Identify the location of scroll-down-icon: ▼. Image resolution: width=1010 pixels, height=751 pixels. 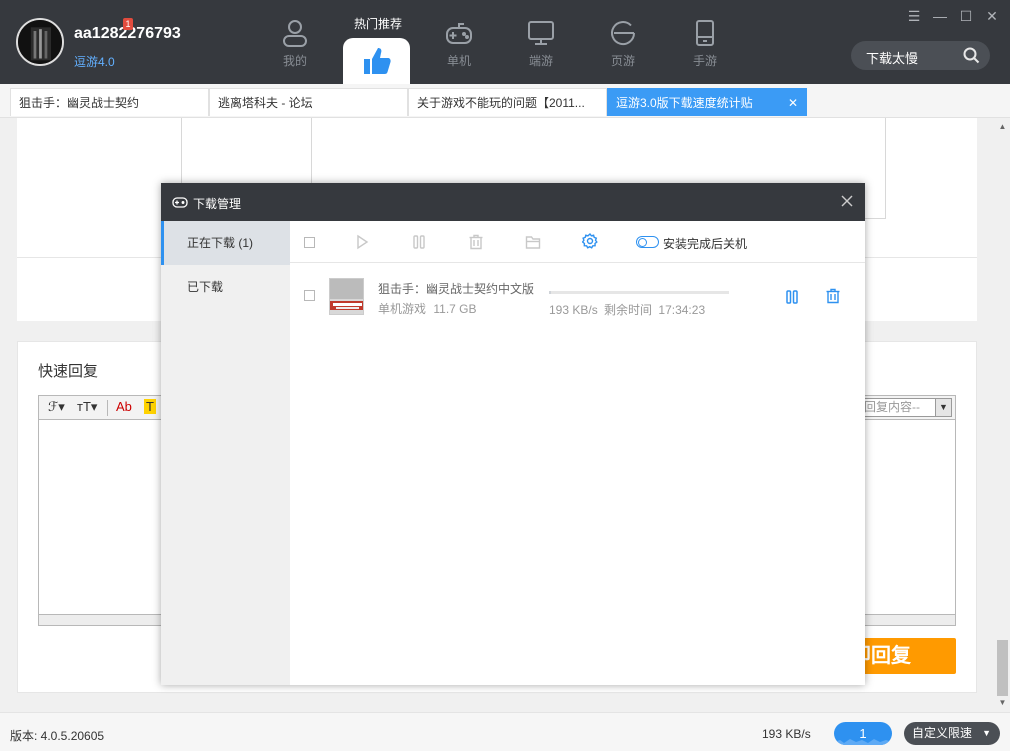
(1002, 703).